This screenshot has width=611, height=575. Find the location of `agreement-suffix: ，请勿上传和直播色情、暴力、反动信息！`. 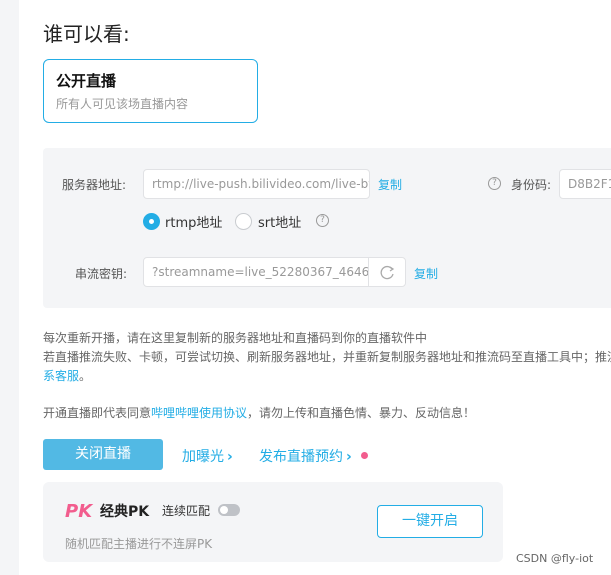

agreement-suffix: ，请勿上传和直播色情、暴力、反动信息！ is located at coordinates (361, 413).